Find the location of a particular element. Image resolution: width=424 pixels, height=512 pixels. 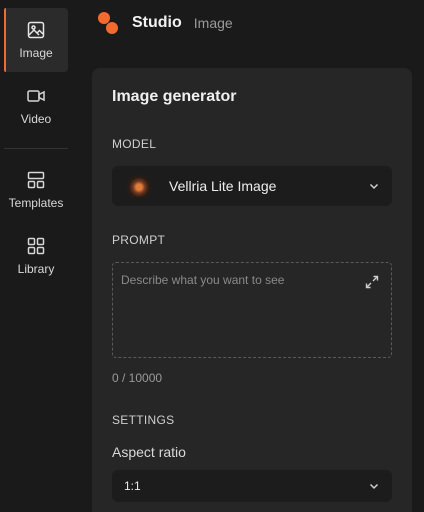

model-thumbnail is located at coordinates (139, 186).